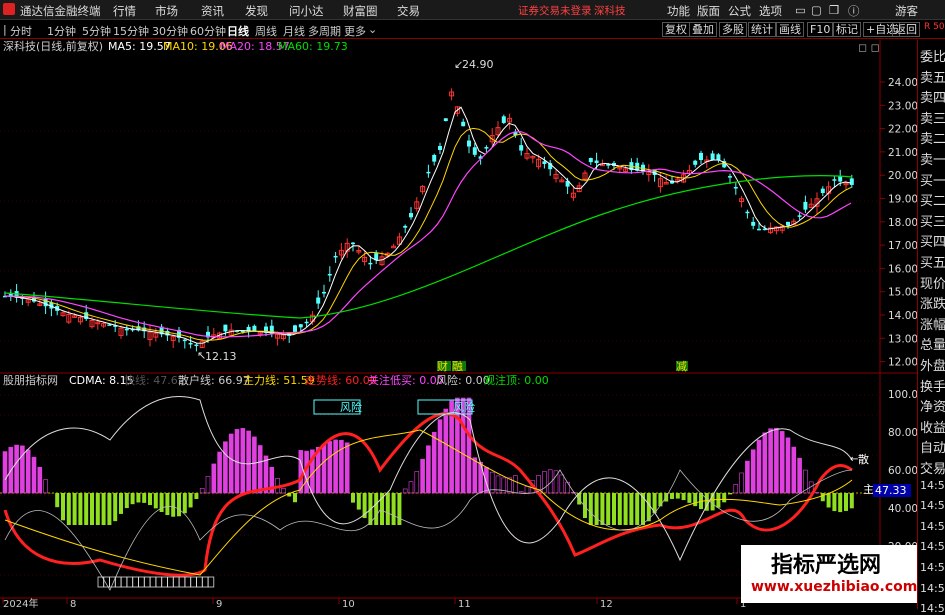  I want to click on draw-button: 画线, so click(790, 29).